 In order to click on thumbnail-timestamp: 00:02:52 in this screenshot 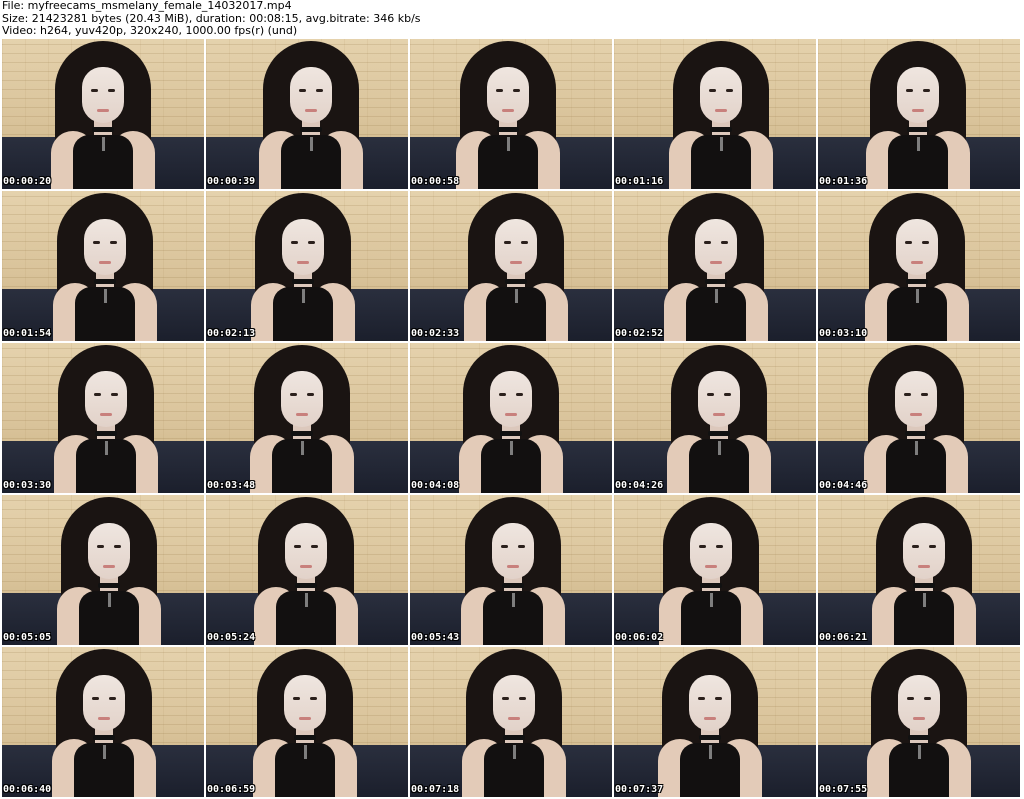, I will do `click(639, 333)`.